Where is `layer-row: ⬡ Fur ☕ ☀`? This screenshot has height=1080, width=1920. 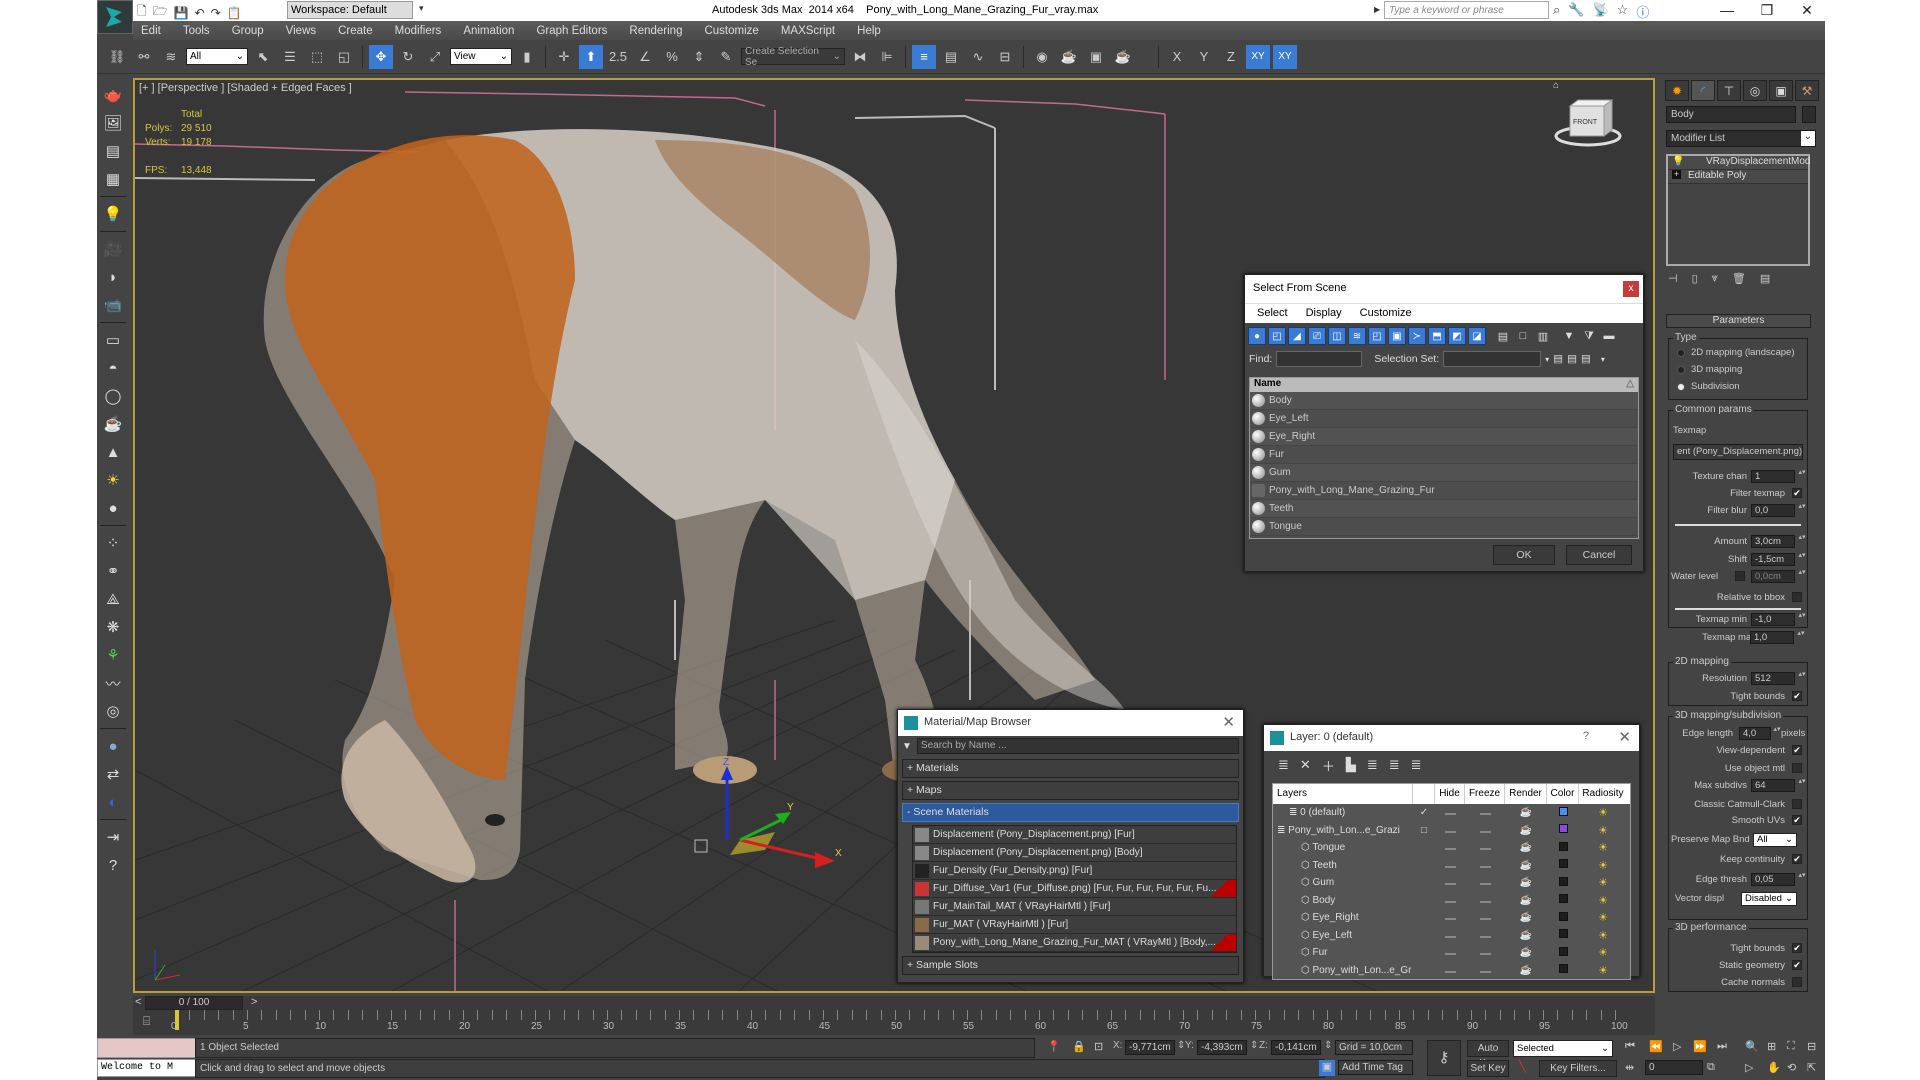
layer-row: ⬡ Fur ☕ ☀ is located at coordinates (1451, 953).